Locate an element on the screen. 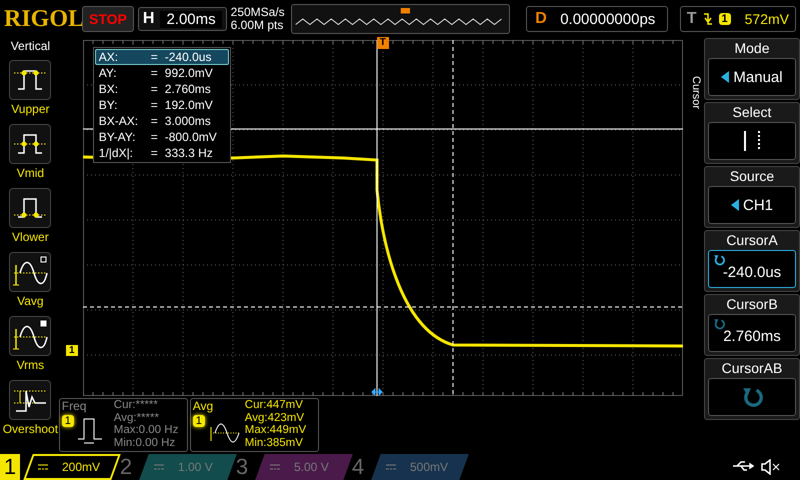  trigger-level: 572mV is located at coordinates (766, 19).